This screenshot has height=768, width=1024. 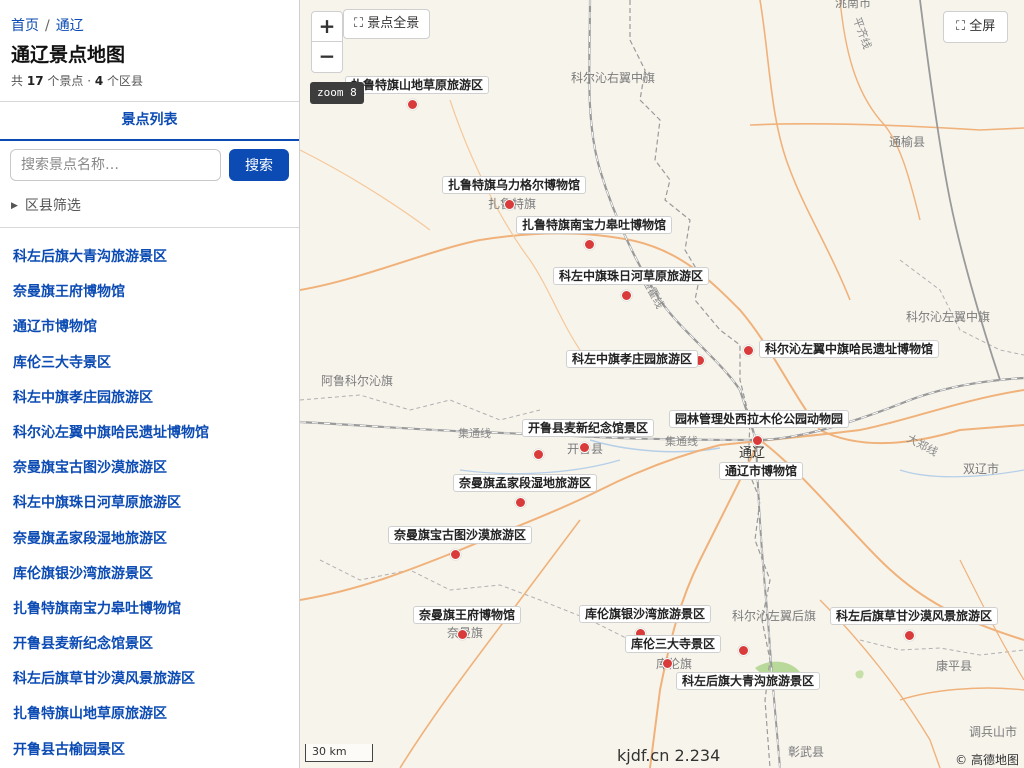 I want to click on place-label: 调兵山市, so click(x=993, y=732).